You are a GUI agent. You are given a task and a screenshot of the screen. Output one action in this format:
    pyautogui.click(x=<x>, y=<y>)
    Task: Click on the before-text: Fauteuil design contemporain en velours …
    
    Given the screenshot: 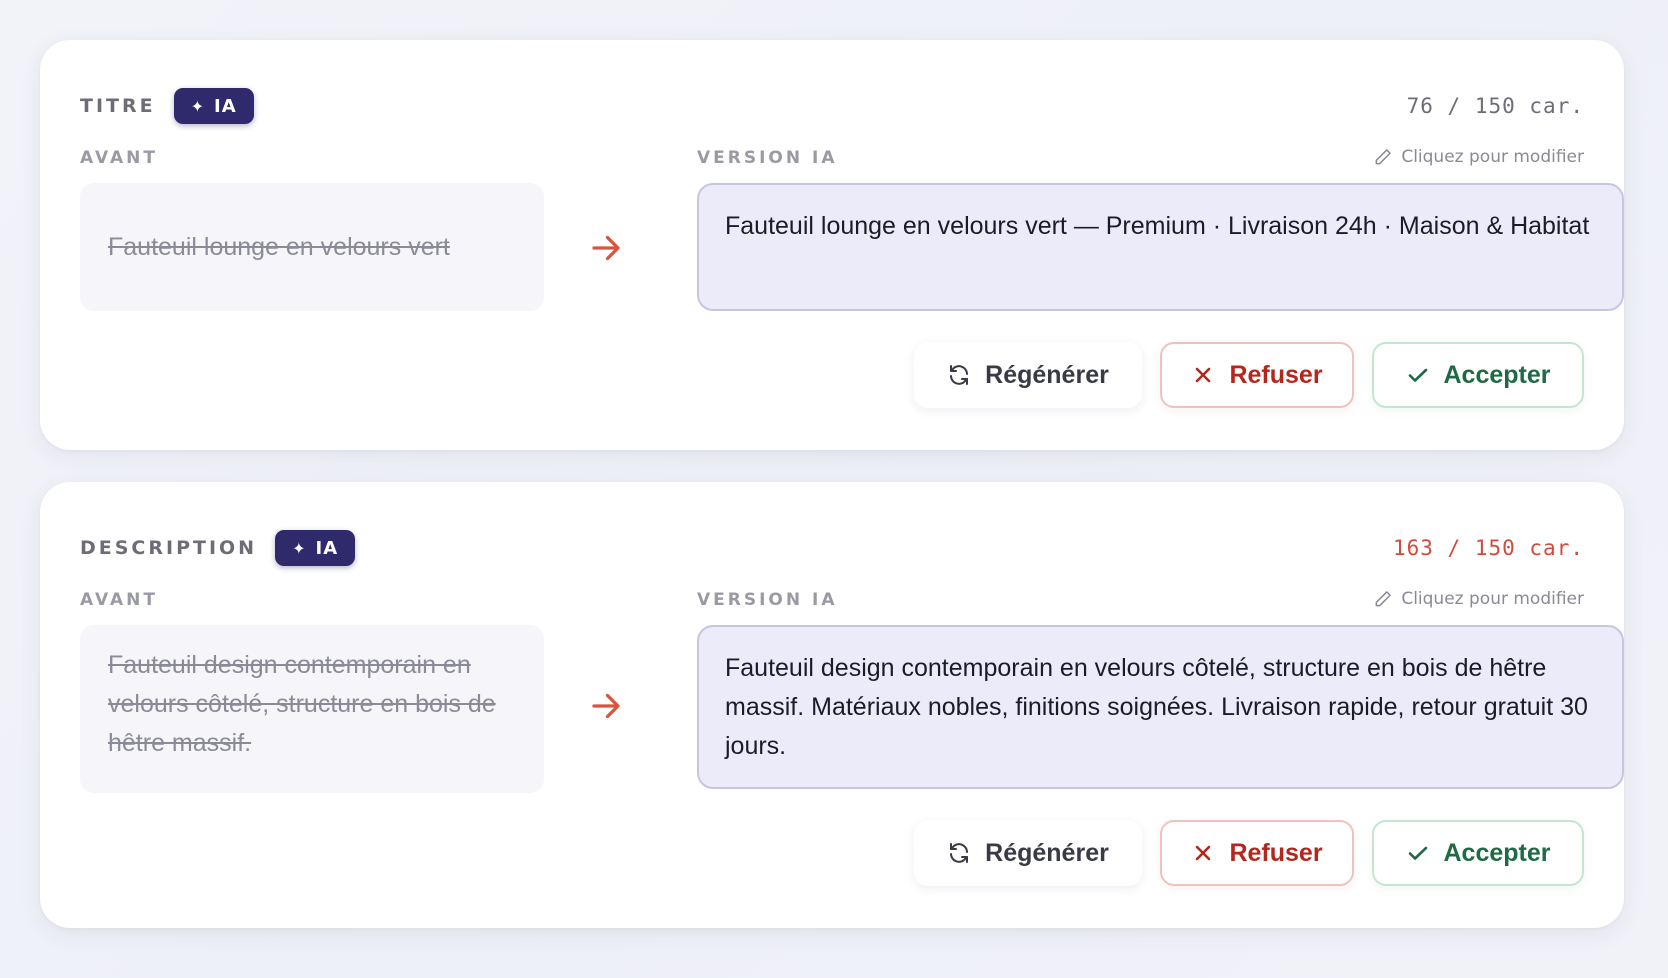 What is the action you would take?
    pyautogui.click(x=302, y=704)
    